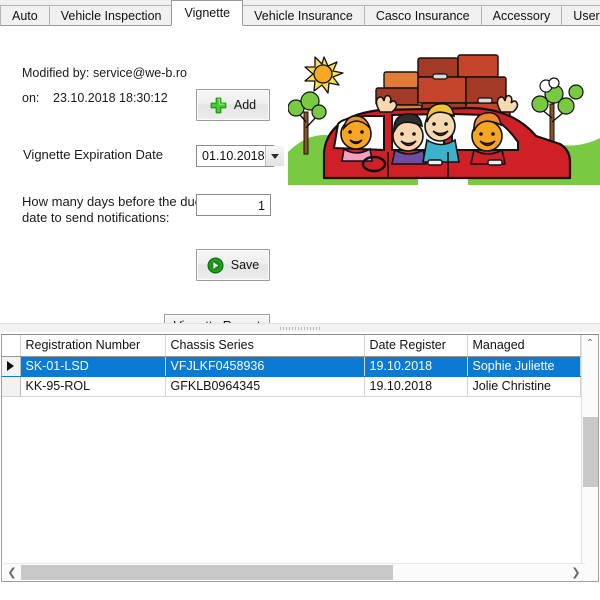  What do you see at coordinates (303, 15) in the screenshot?
I see `tab-vehicle-insurance: Vehicle Insurance` at bounding box center [303, 15].